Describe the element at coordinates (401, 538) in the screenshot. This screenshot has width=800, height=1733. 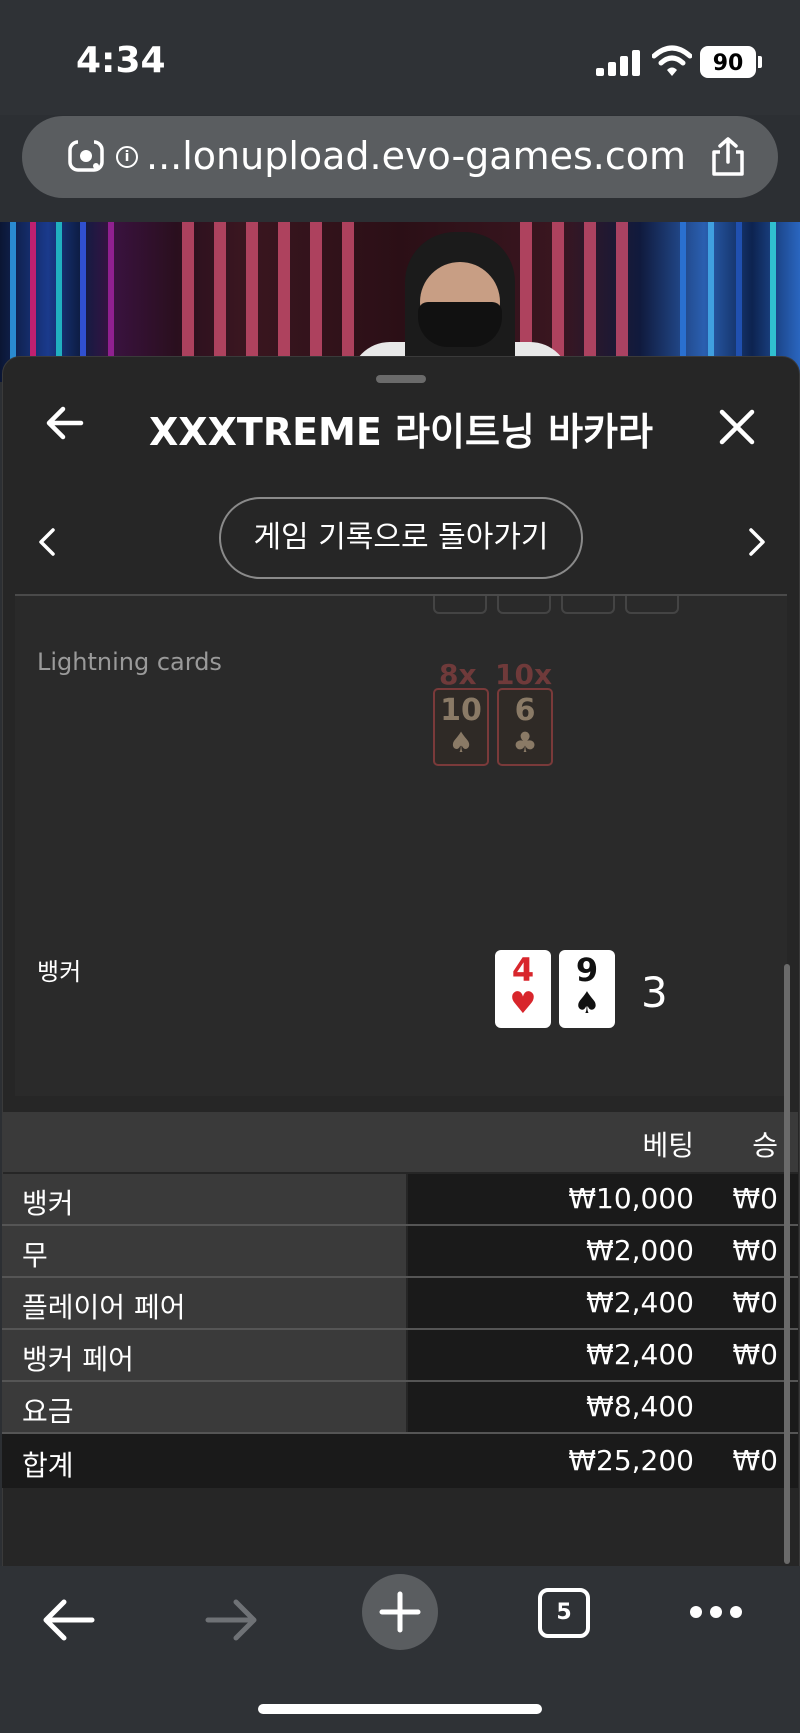
I see `back-to-history-button: 게임 기록으로 돌아가기` at that location.